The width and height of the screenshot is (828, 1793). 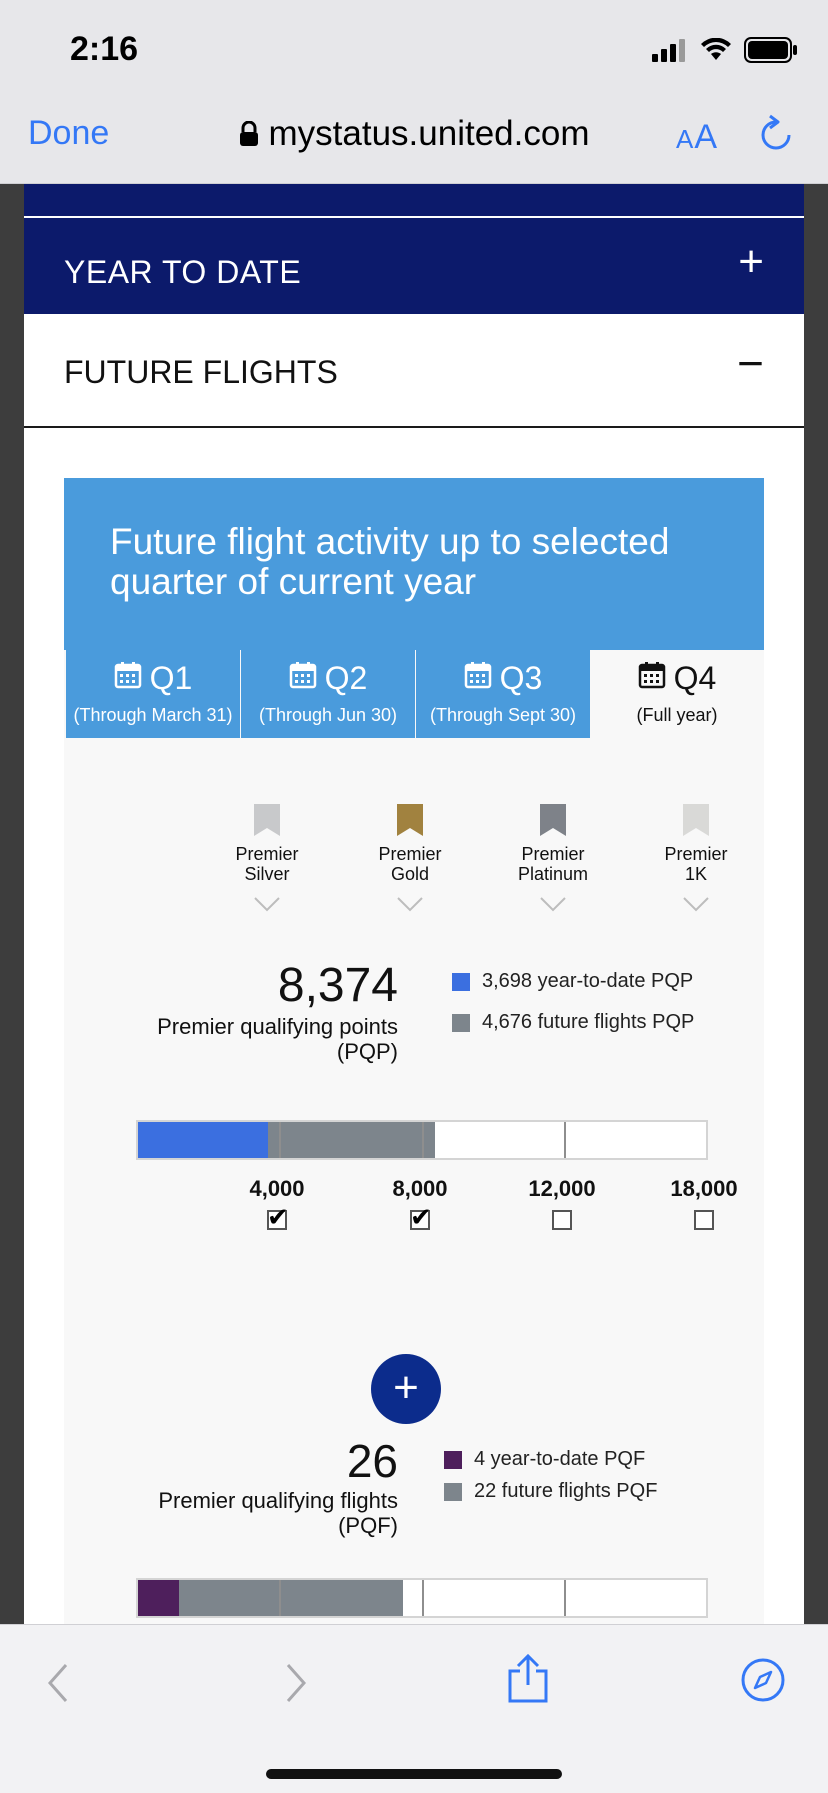 What do you see at coordinates (278, 1513) in the screenshot?
I see `pqf-label: Premier qualifying flights (PQF)` at bounding box center [278, 1513].